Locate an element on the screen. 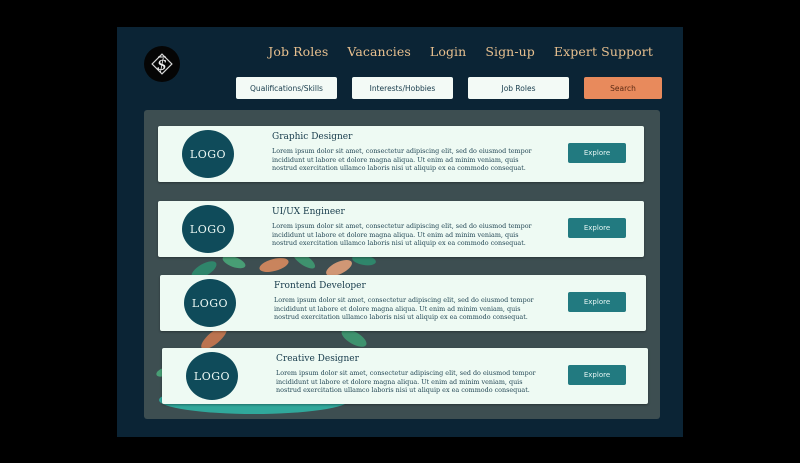  nav-expert-support: Expert Support is located at coordinates (603, 51).